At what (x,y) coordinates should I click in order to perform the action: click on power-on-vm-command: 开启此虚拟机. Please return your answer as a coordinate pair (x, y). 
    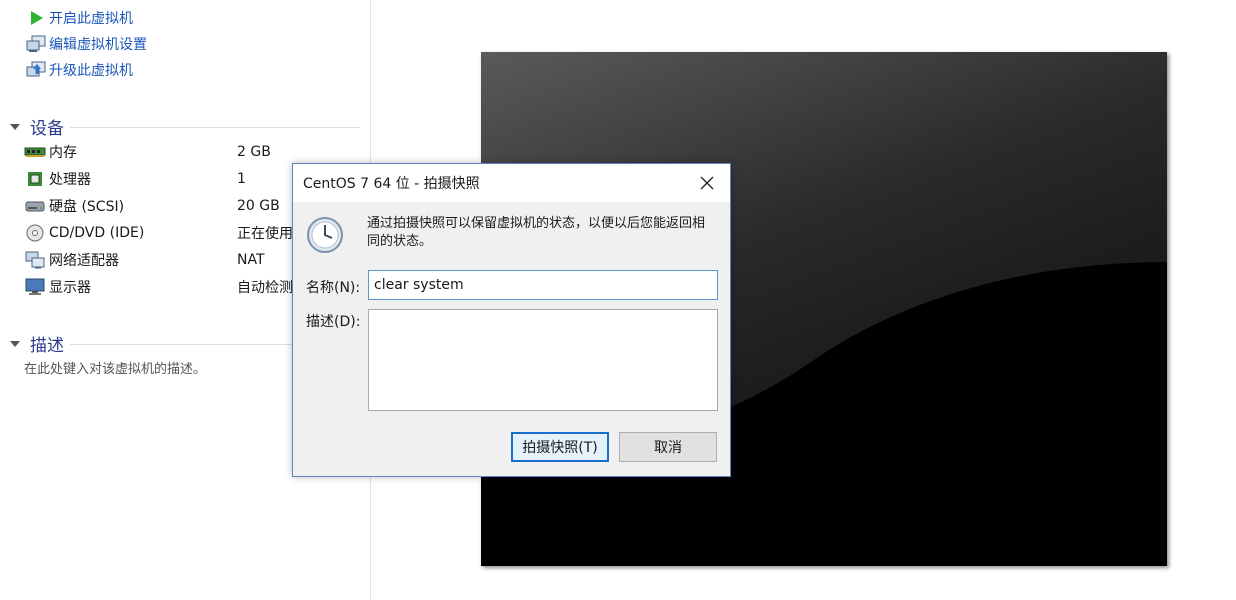
    Looking at the image, I should click on (79, 18).